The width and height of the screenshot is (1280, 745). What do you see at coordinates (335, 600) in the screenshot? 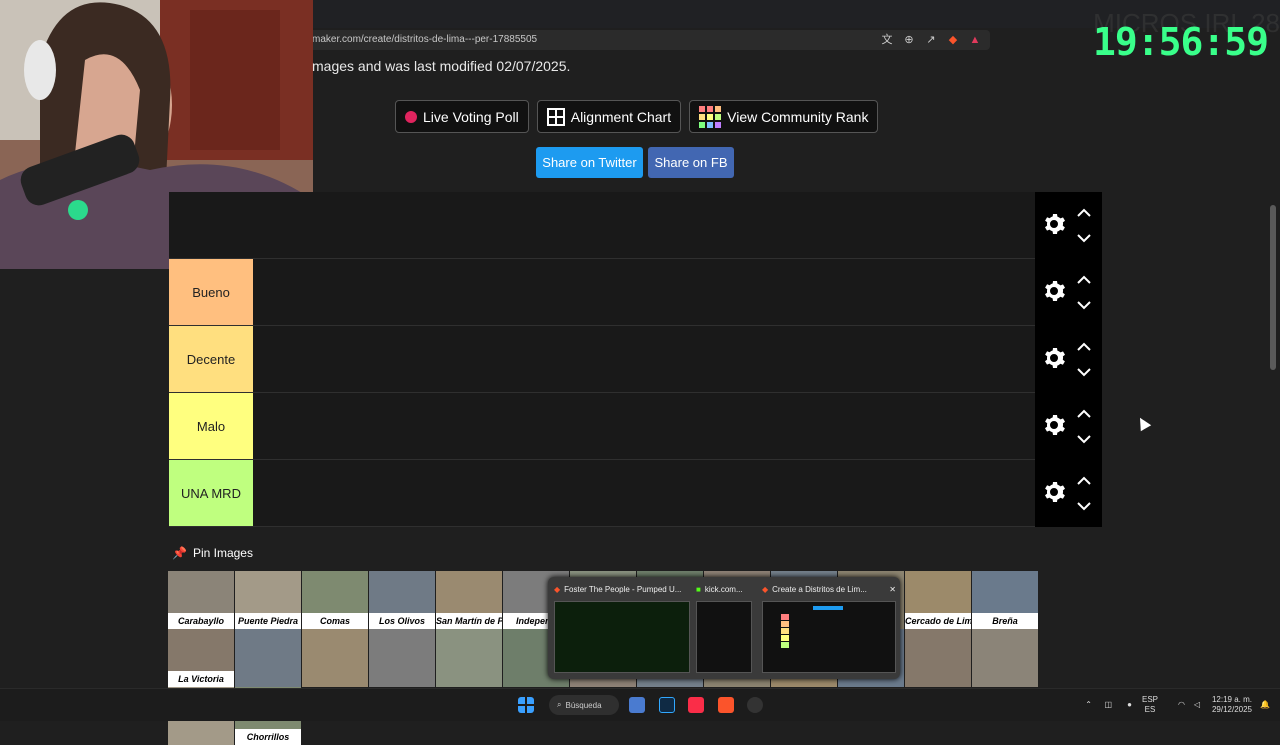
I see `draggable-image: Comas` at bounding box center [335, 600].